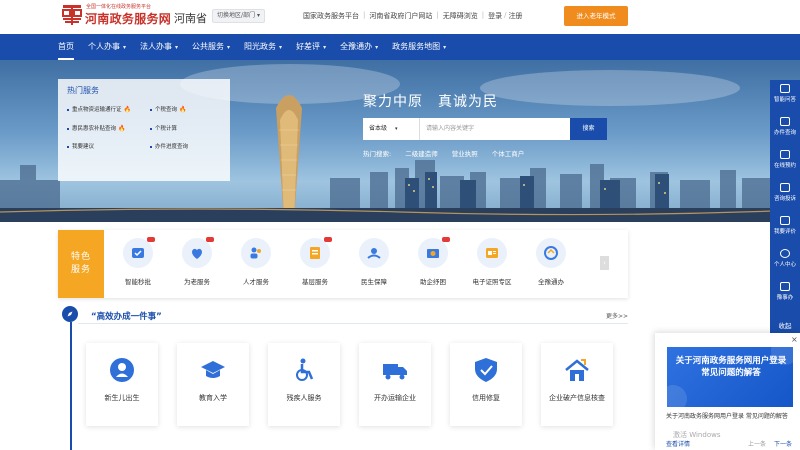  What do you see at coordinates (785, 159) in the screenshot?
I see `rb-appointment: 在线预约` at bounding box center [785, 159].